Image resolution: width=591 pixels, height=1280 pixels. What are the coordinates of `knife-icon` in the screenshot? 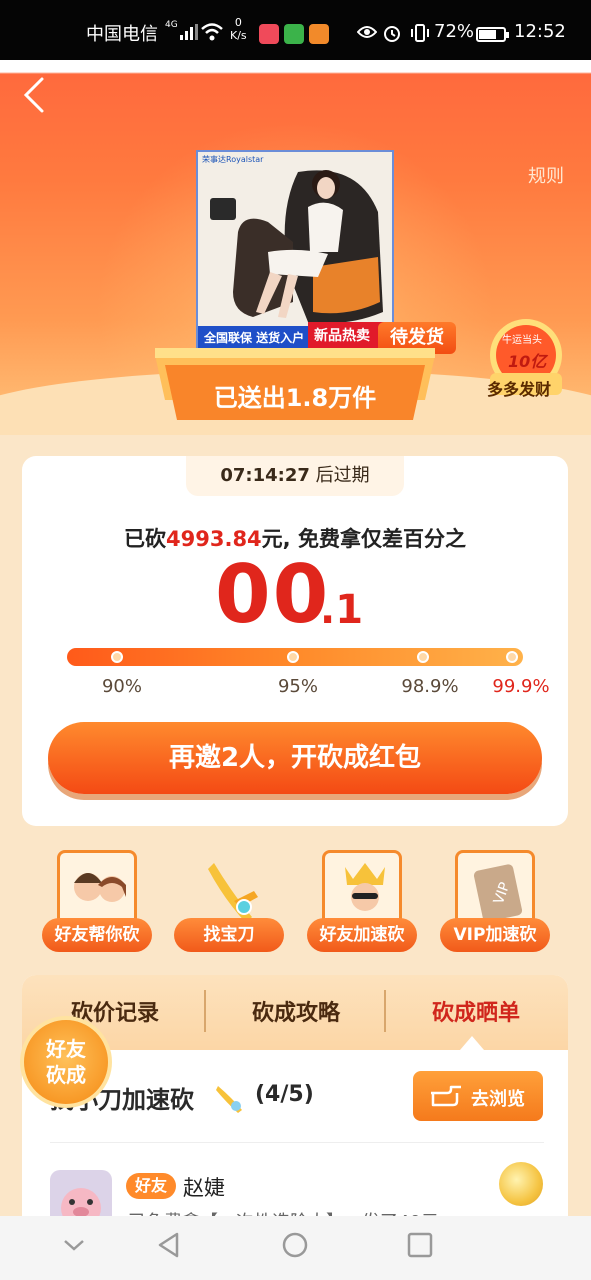 It's located at (229, 1099).